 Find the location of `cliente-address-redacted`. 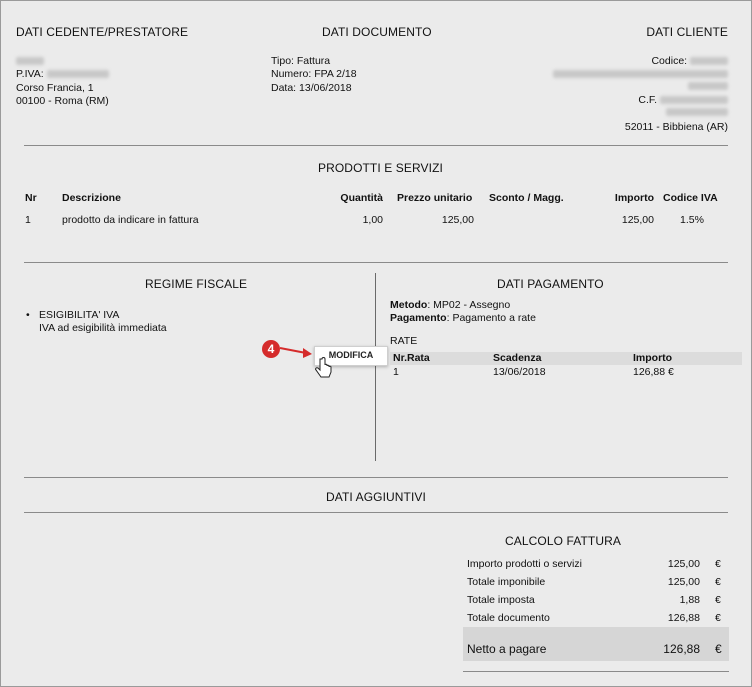

cliente-address-redacted is located at coordinates (697, 112).